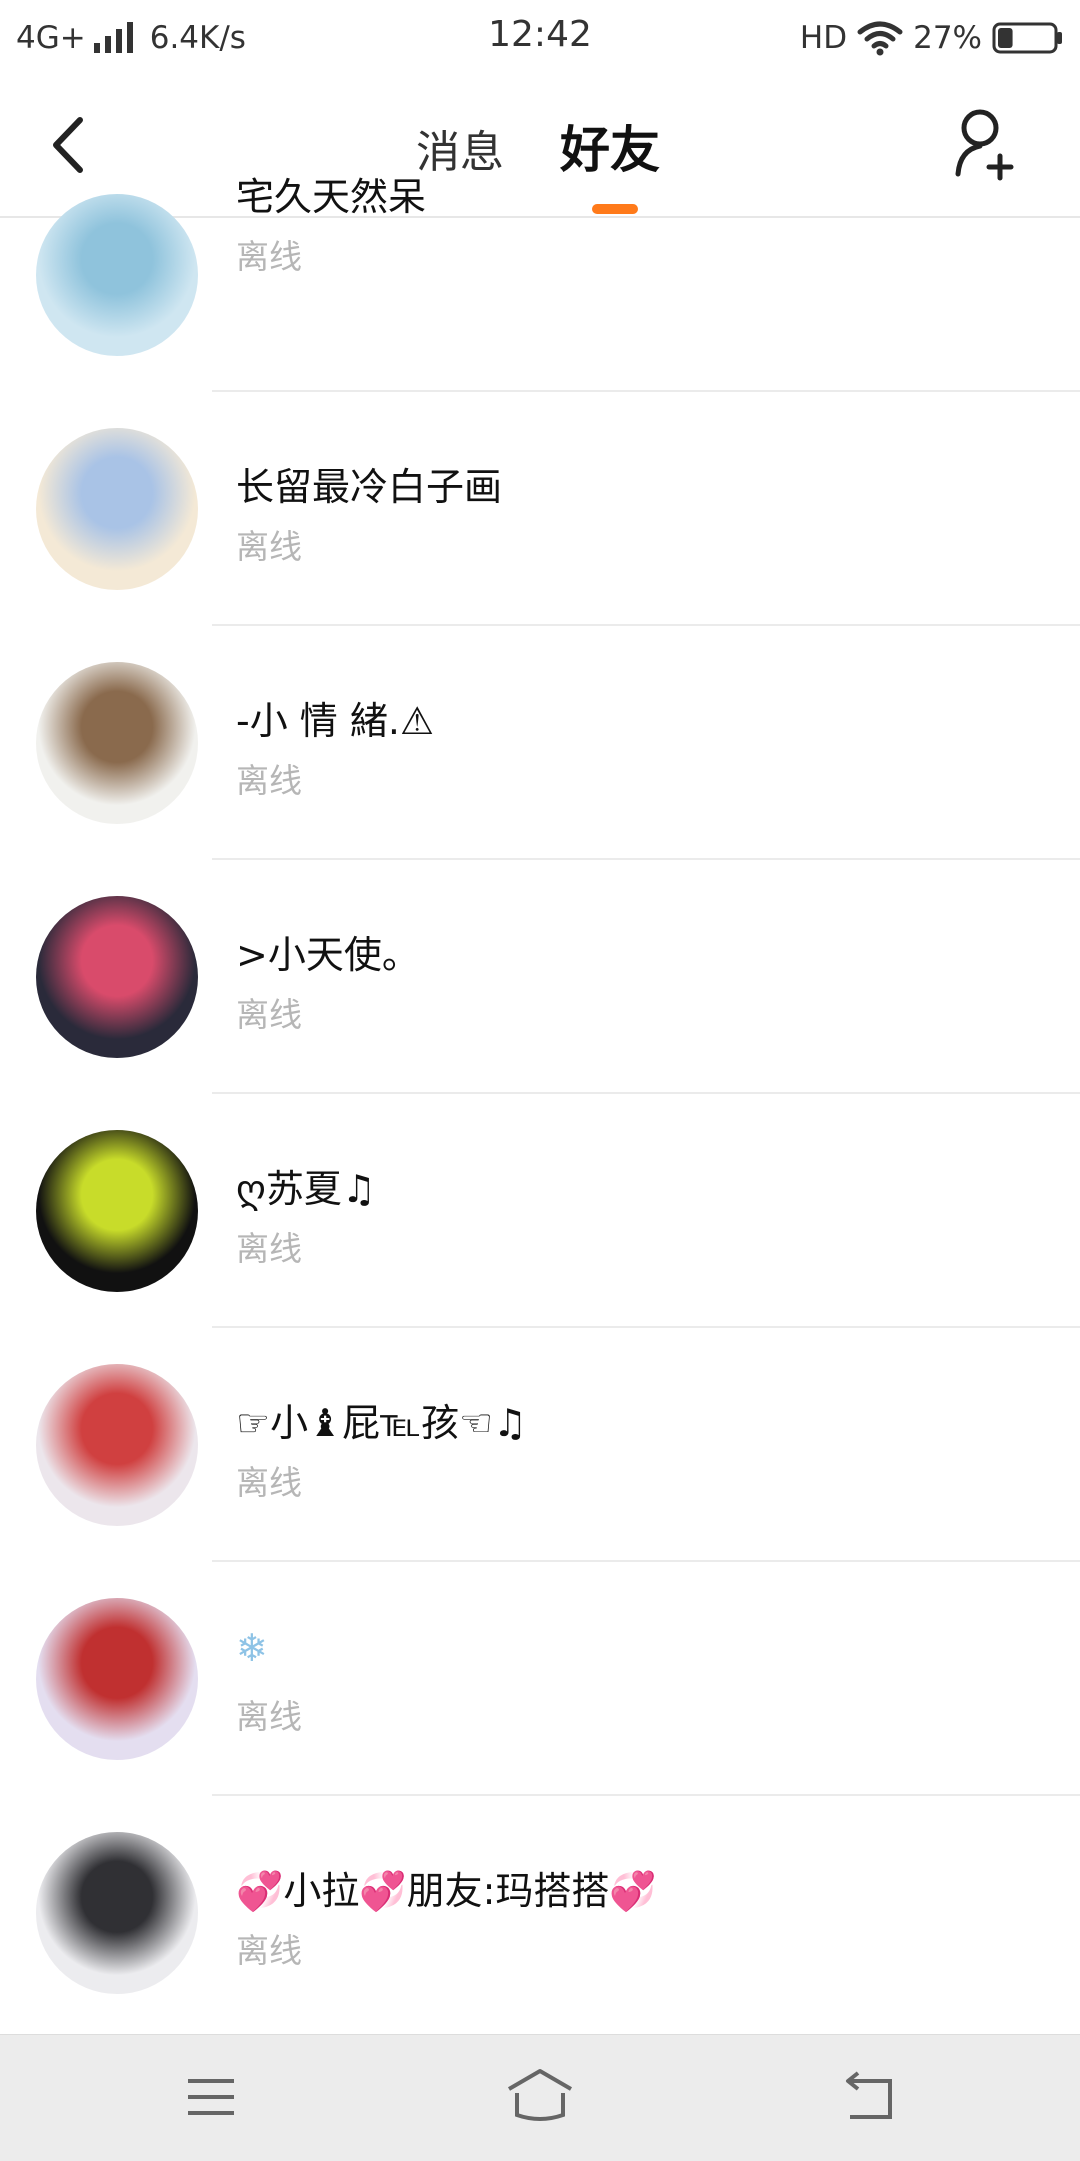 The image size is (1080, 2161). What do you see at coordinates (540, 509) in the screenshot?
I see `friend-row: 长留最冷白子画 离线` at bounding box center [540, 509].